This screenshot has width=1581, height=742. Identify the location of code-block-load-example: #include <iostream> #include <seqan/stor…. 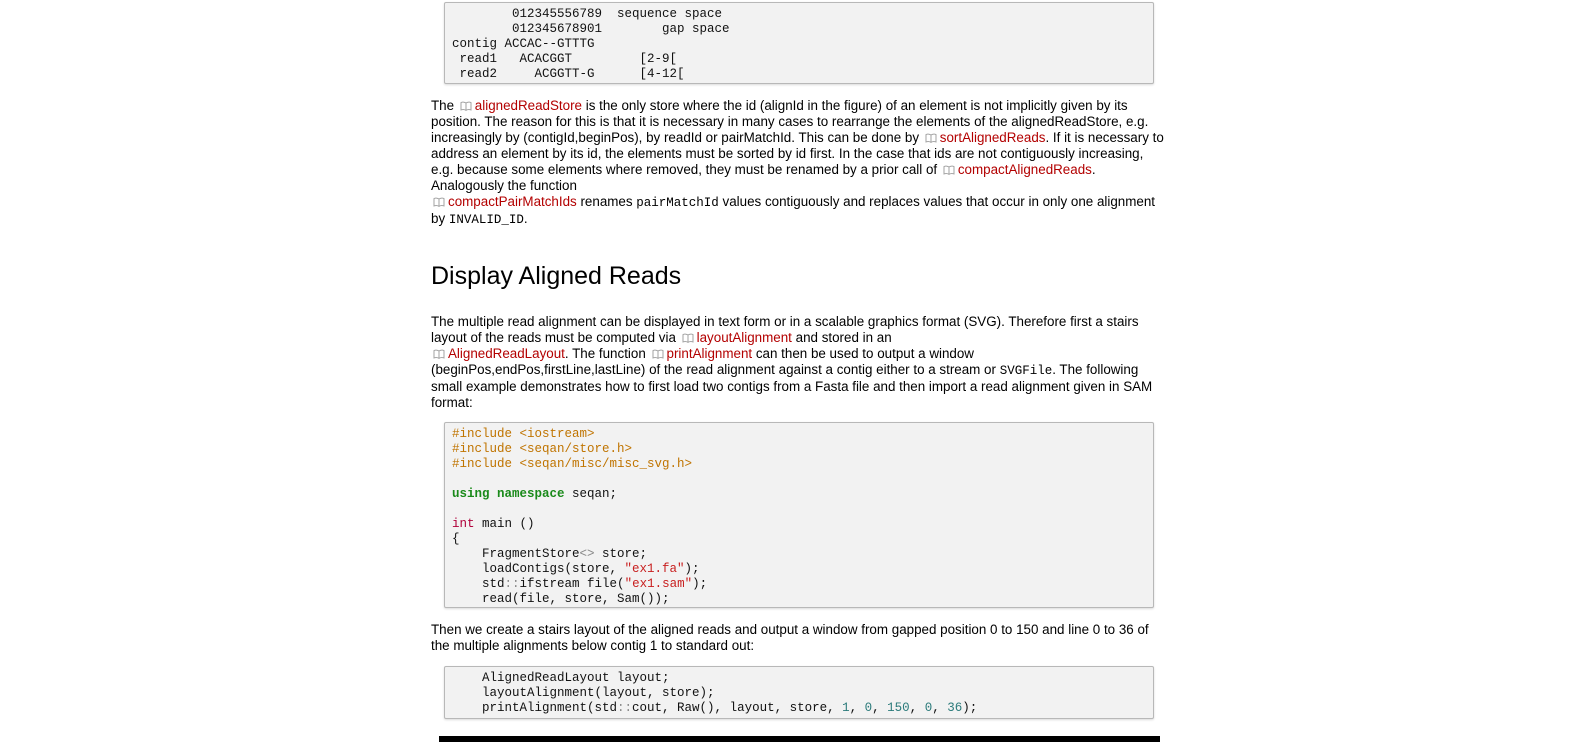
(799, 515).